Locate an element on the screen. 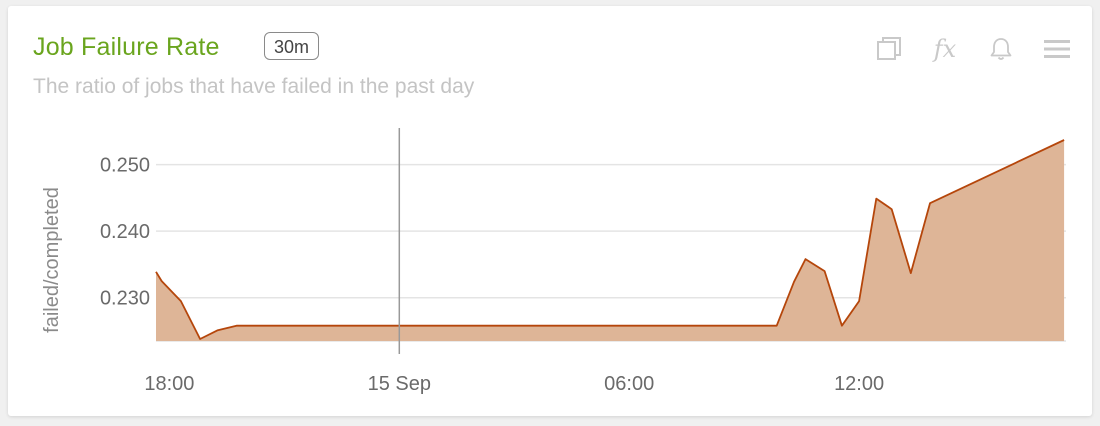 The image size is (1100, 426). y-tick-label: 0.230 is located at coordinates (125, 299).